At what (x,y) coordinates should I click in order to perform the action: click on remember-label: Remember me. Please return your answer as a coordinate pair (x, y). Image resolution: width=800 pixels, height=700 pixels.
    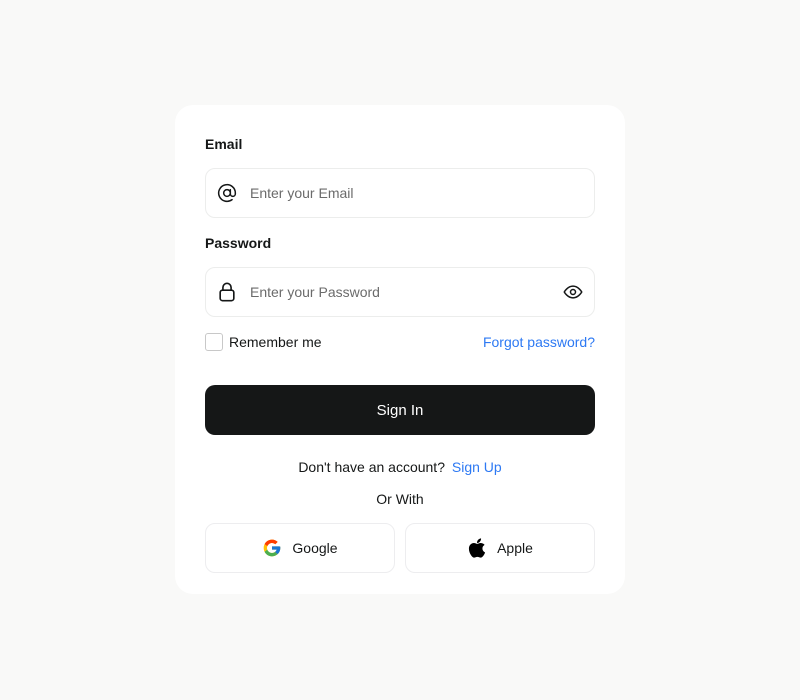
    Looking at the image, I should click on (275, 342).